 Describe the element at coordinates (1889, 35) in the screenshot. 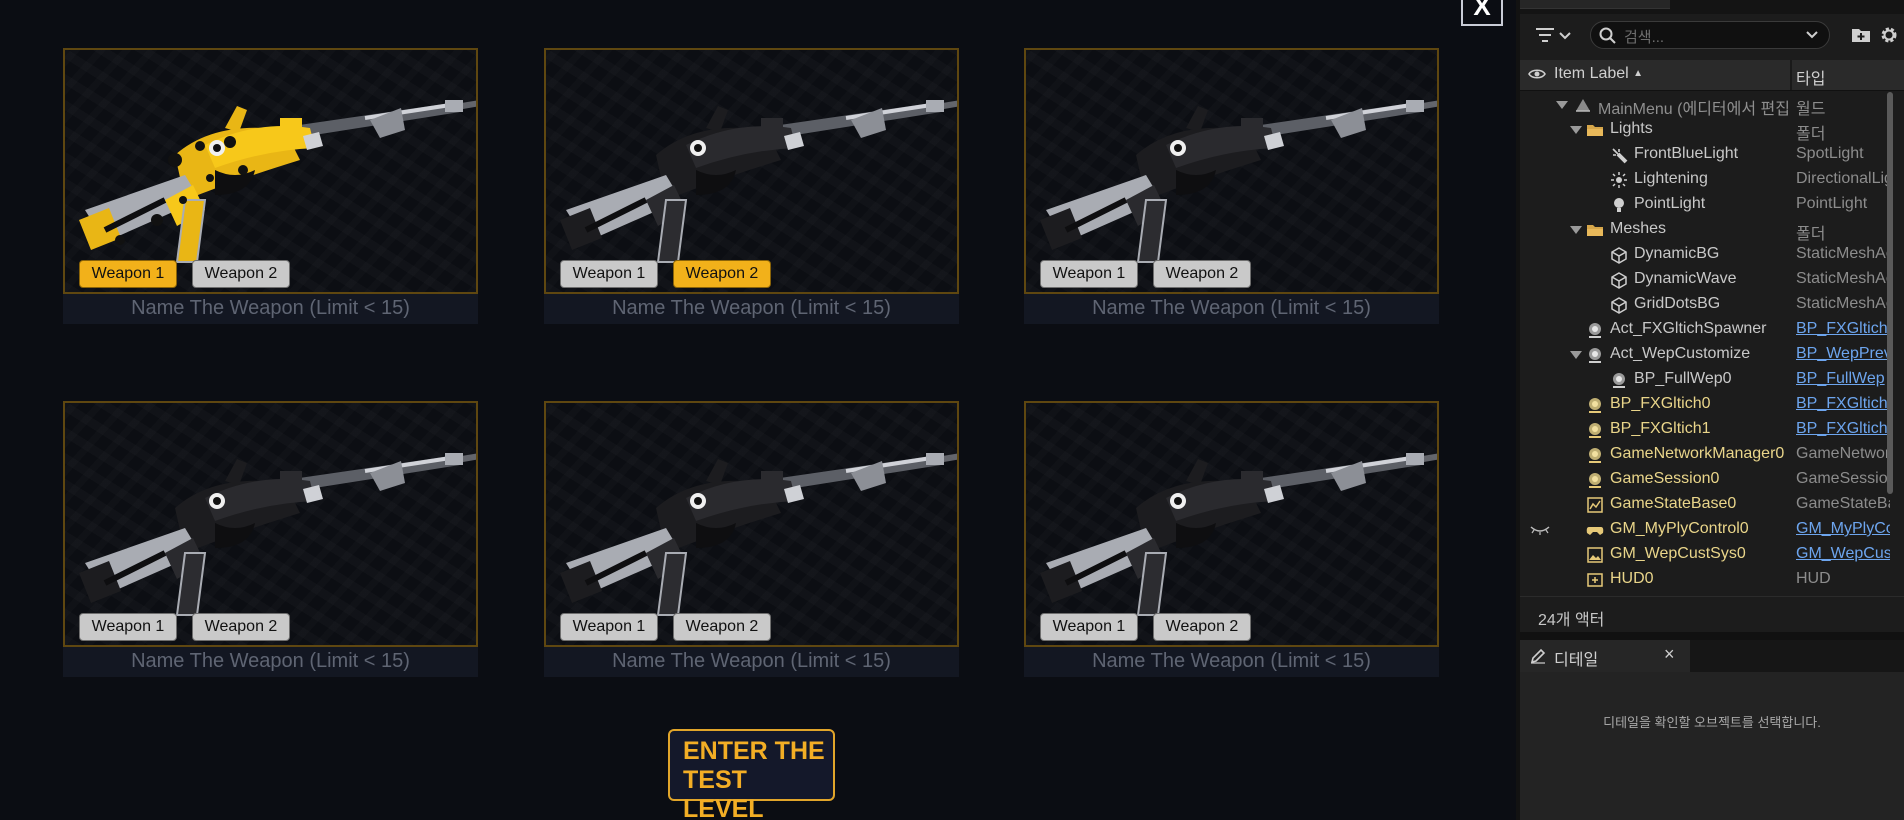

I see `settings-button` at that location.